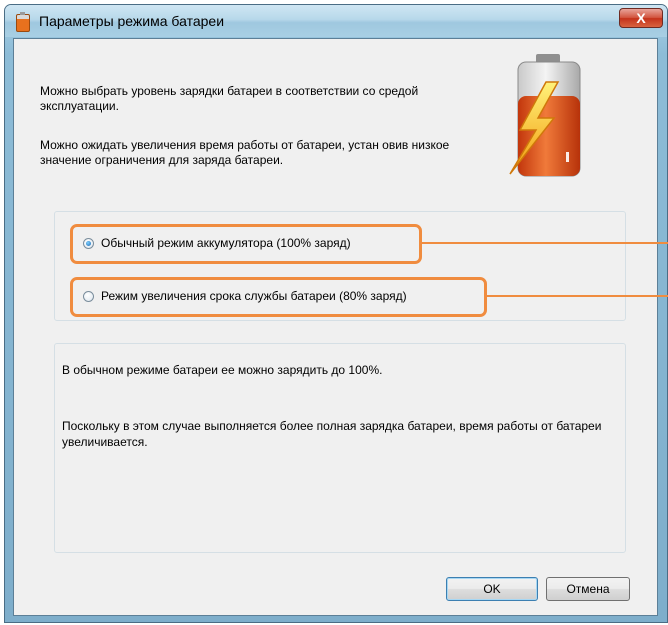 This screenshot has width=668, height=625. What do you see at coordinates (492, 589) in the screenshot?
I see `ok-button: OK` at bounding box center [492, 589].